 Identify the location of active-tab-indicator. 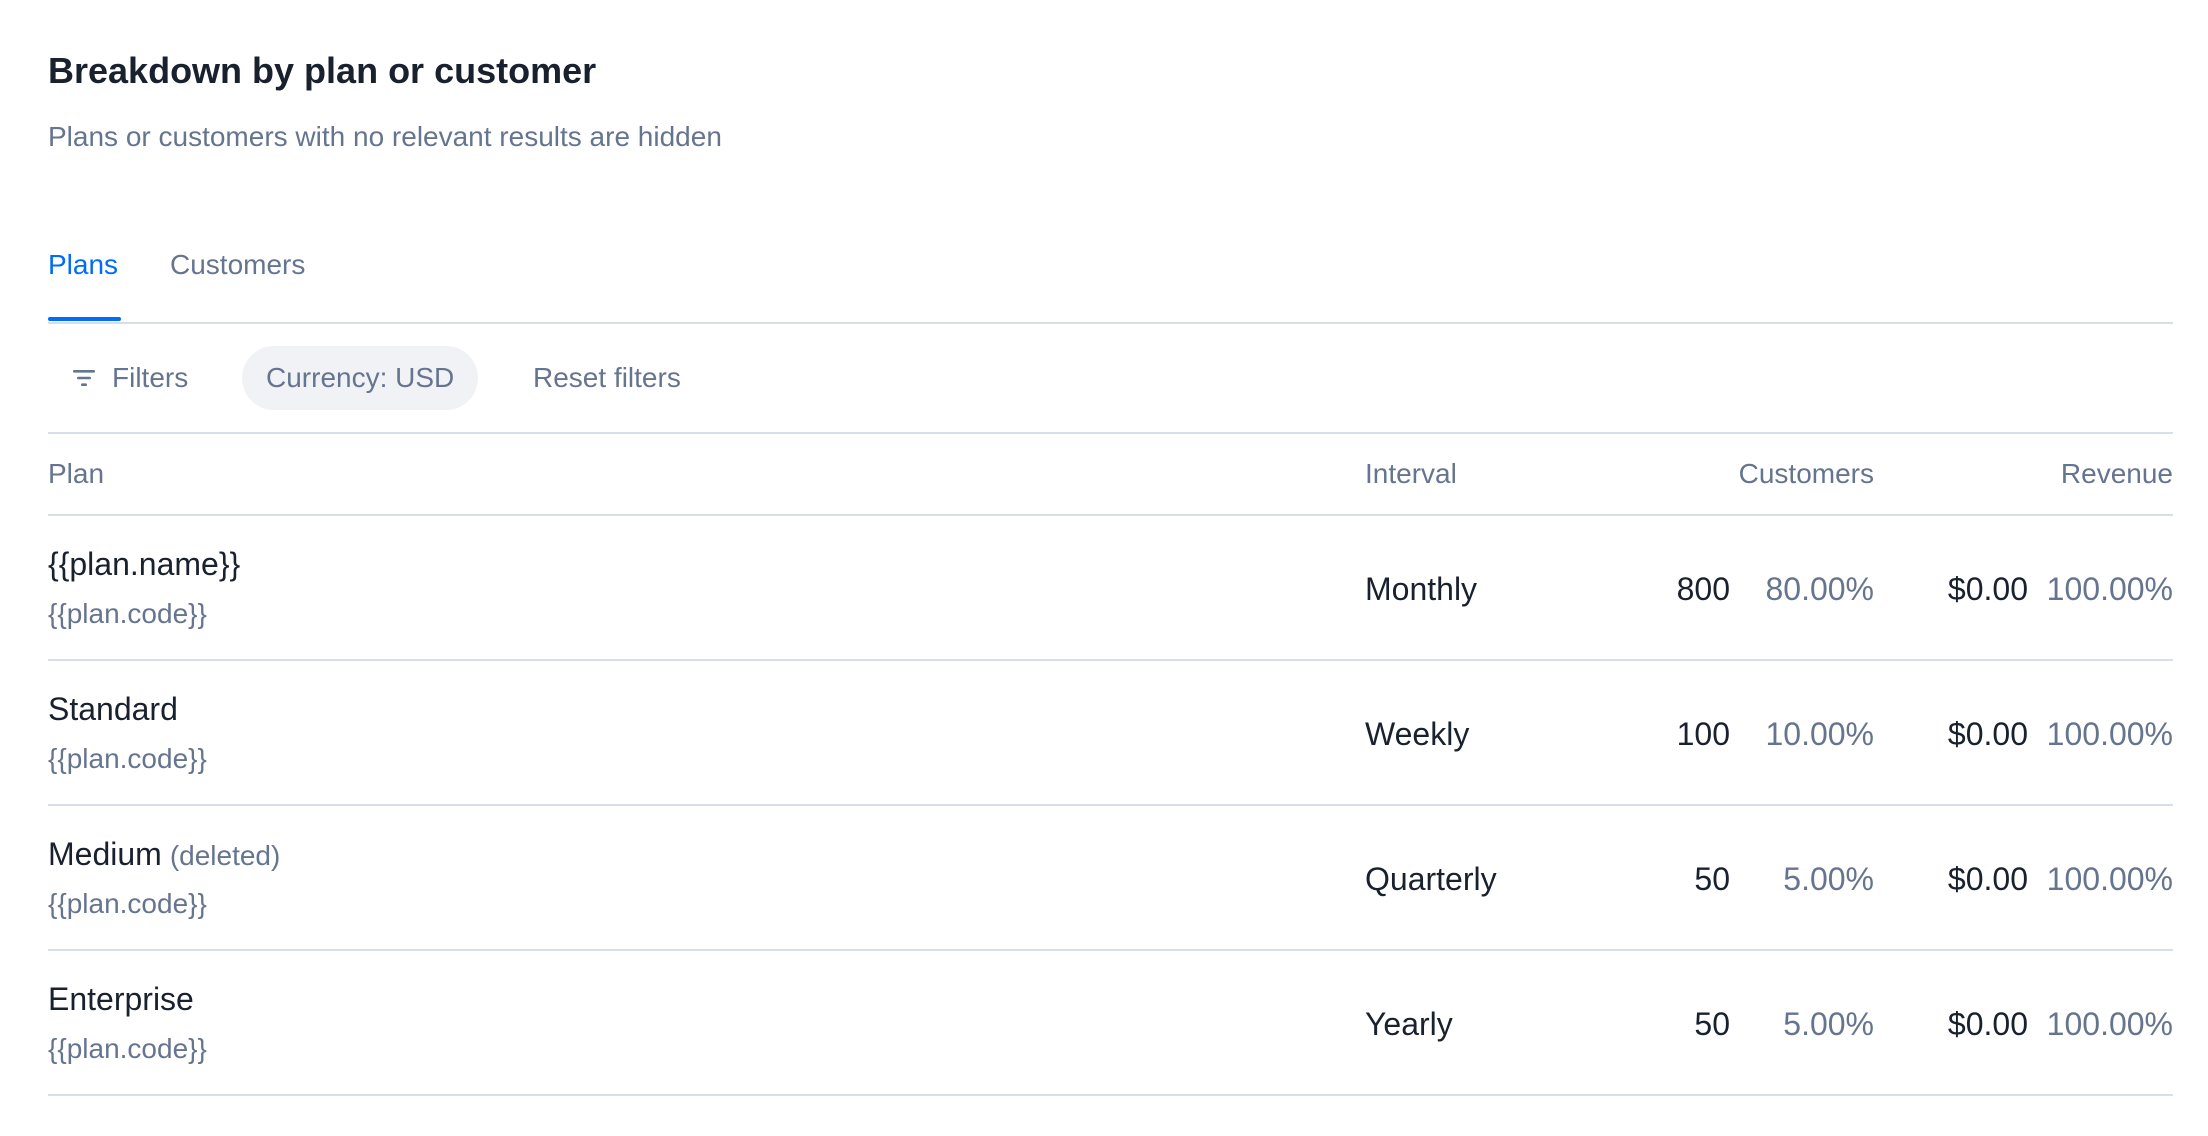
(84, 319).